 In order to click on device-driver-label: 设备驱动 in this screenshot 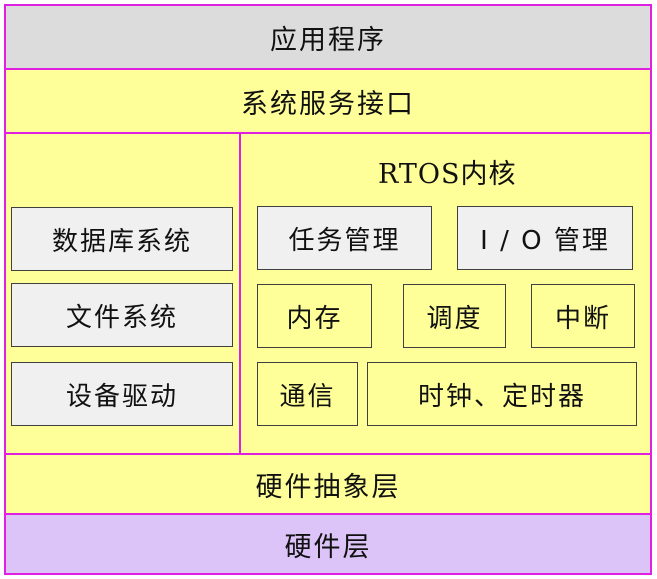, I will do `click(121, 396)`.